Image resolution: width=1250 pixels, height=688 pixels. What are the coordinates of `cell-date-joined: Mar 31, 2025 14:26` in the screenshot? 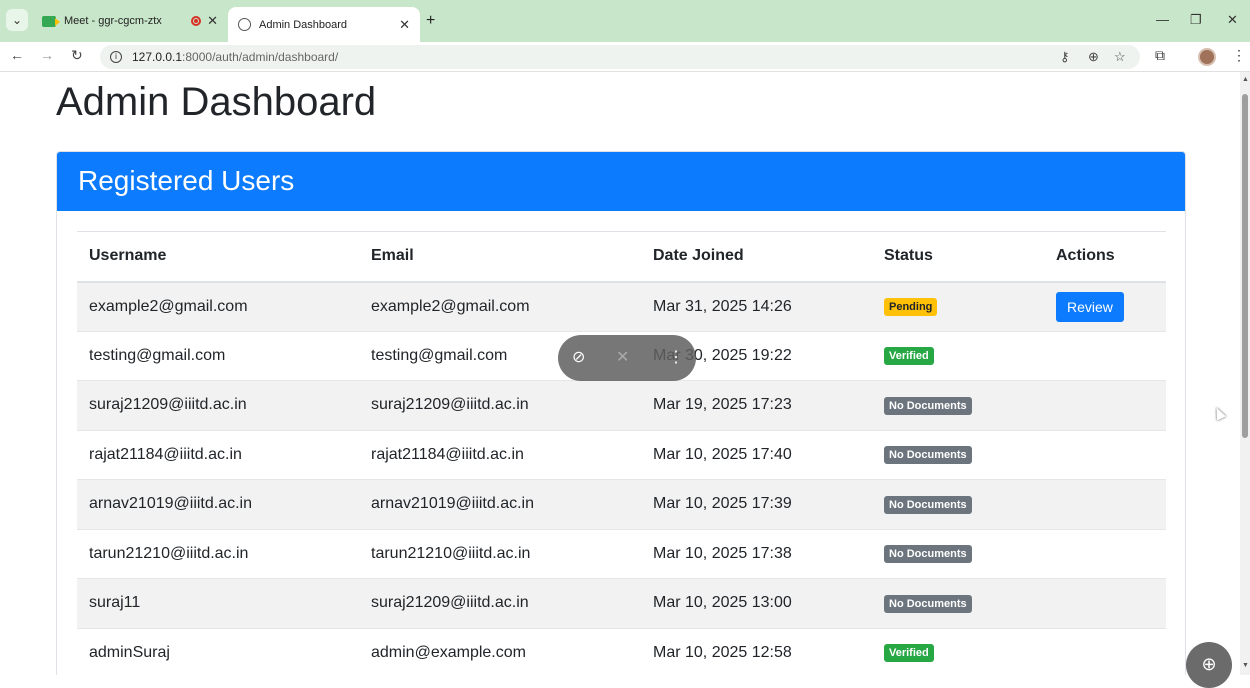 It's located at (756, 306).